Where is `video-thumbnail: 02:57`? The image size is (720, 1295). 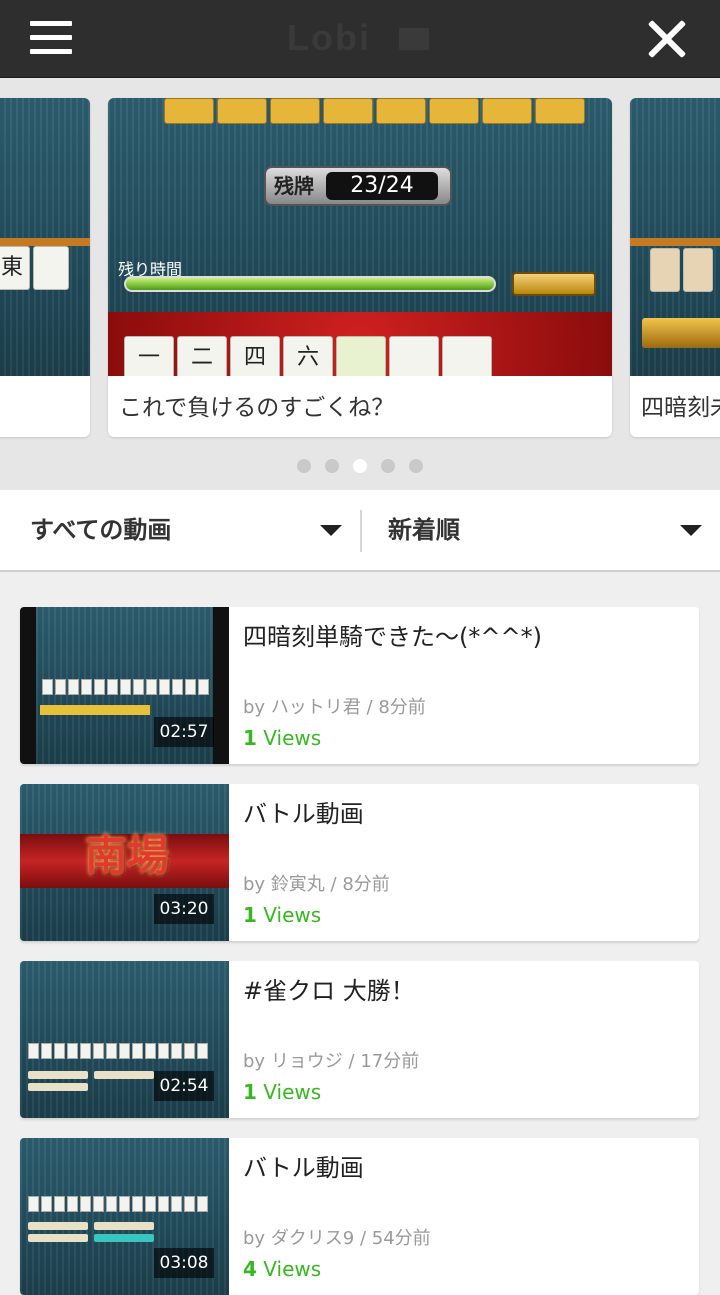
video-thumbnail: 02:57 is located at coordinates (124, 685).